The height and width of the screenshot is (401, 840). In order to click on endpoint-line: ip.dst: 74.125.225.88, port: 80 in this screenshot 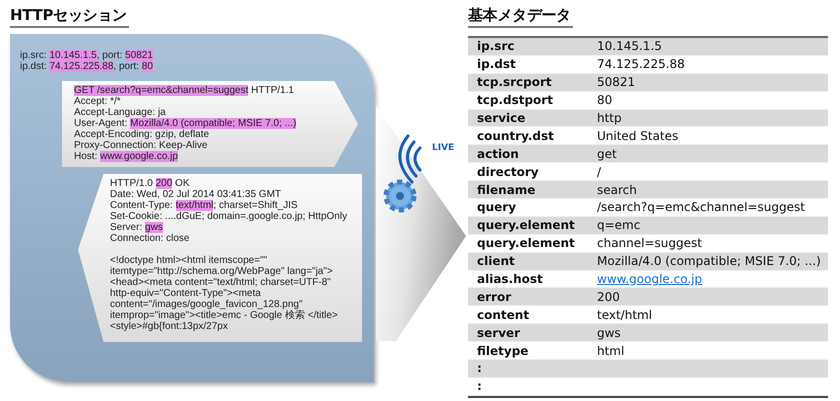, I will do `click(87, 66)`.